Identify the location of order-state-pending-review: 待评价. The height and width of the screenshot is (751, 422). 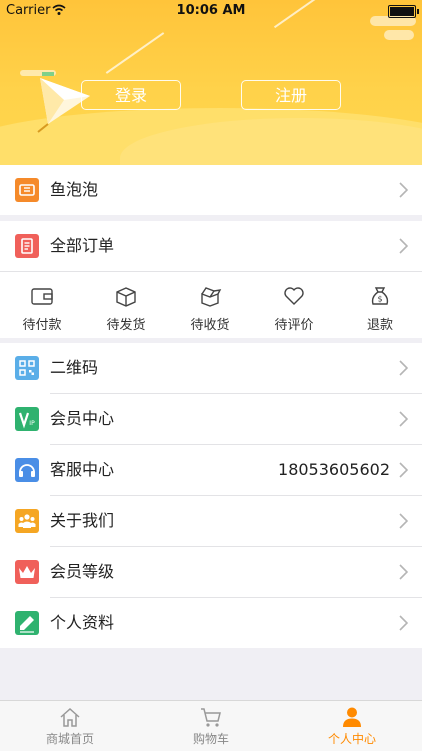
(294, 305).